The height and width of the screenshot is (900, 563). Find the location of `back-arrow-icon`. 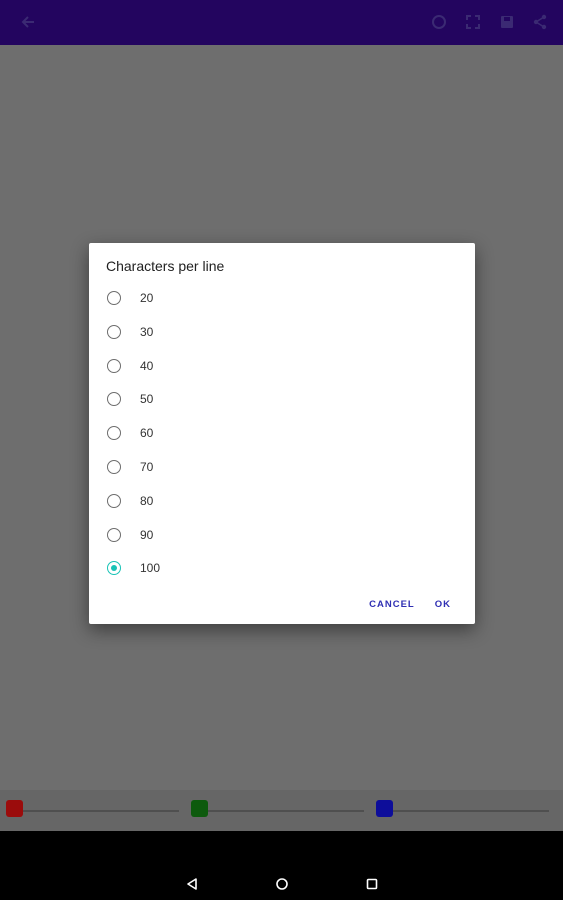

back-arrow-icon is located at coordinates (28, 22).